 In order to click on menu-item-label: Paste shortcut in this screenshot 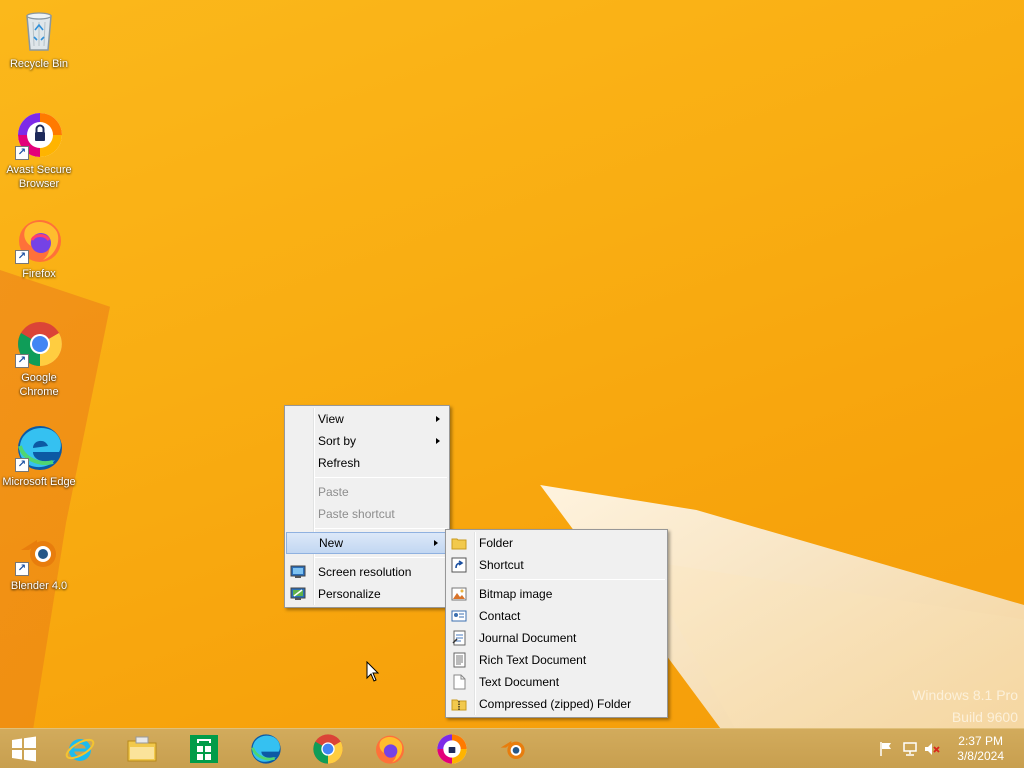, I will do `click(356, 514)`.